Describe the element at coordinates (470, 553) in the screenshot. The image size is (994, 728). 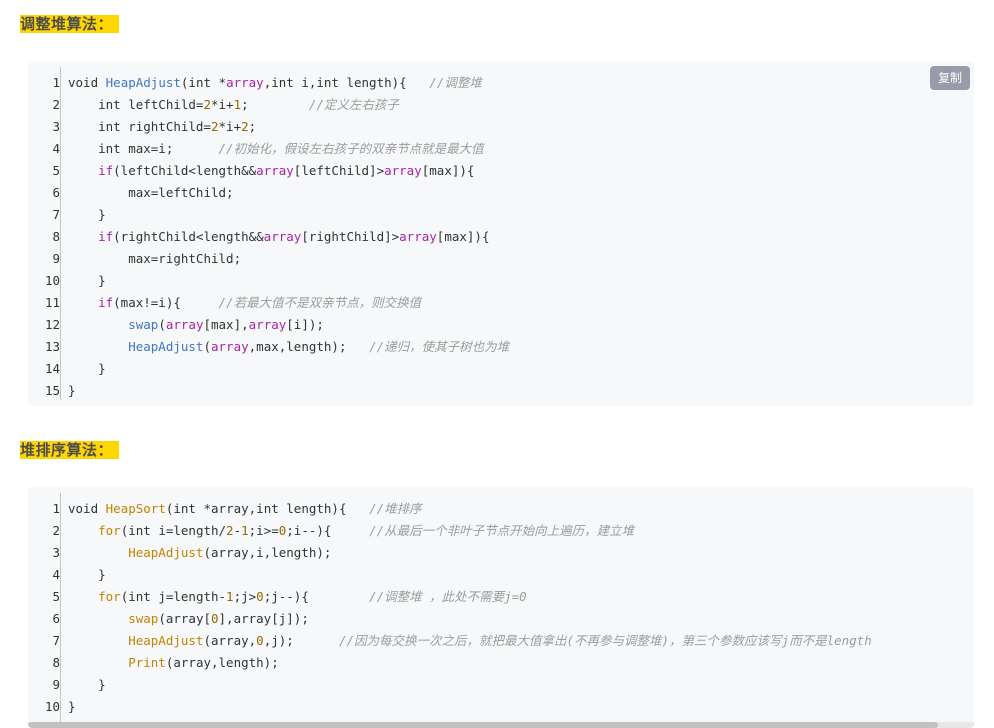
I see `code-line: HeapAdjust(array,i,length);` at that location.